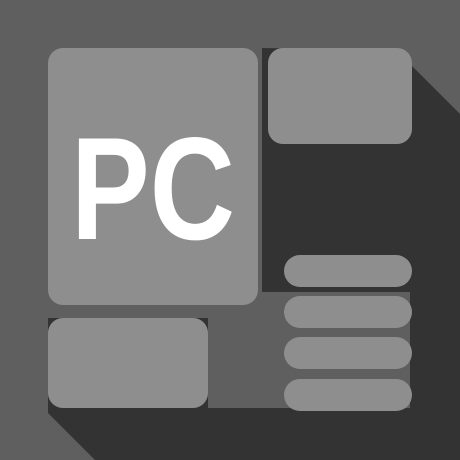  Describe the element at coordinates (153, 188) in the screenshot. I see `pc-label: PC` at that location.